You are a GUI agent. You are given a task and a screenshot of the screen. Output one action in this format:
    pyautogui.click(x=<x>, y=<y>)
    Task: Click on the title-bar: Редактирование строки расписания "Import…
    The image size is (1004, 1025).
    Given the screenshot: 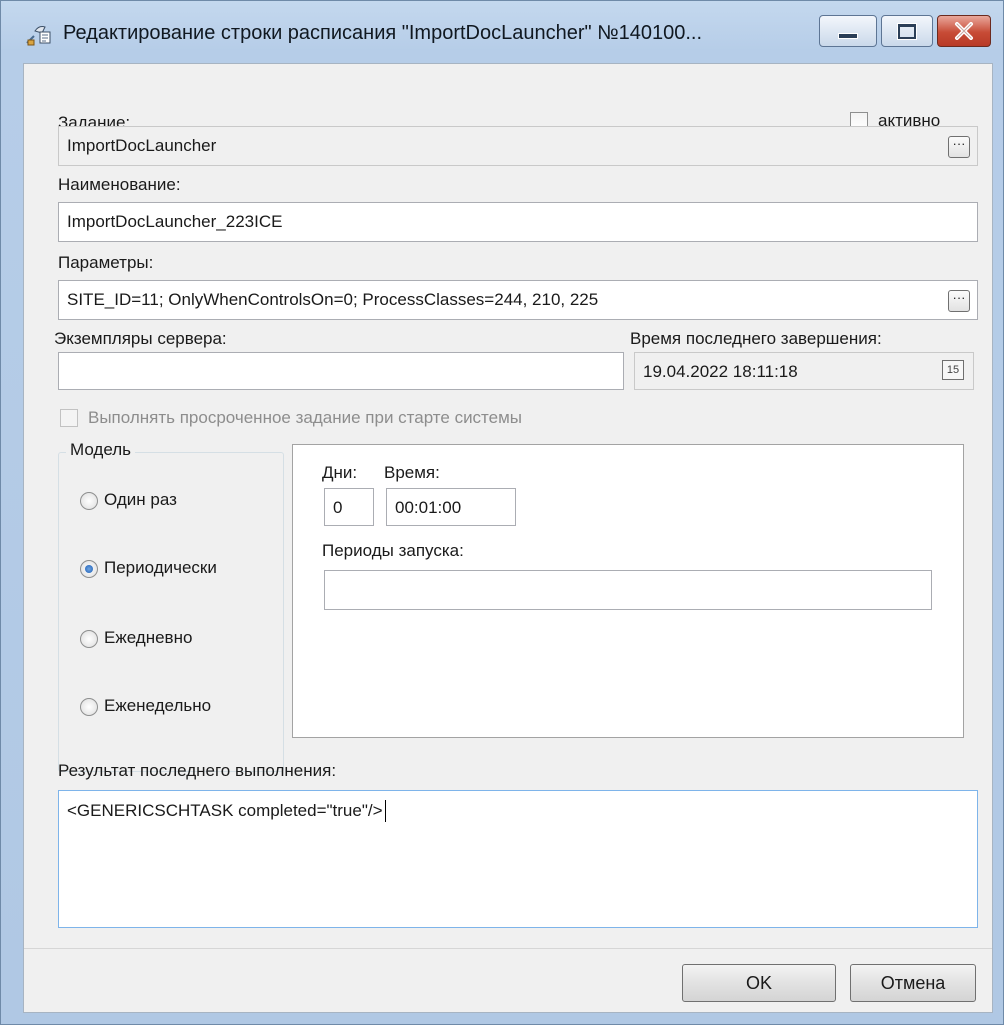 What is the action you would take?
    pyautogui.click(x=502, y=32)
    